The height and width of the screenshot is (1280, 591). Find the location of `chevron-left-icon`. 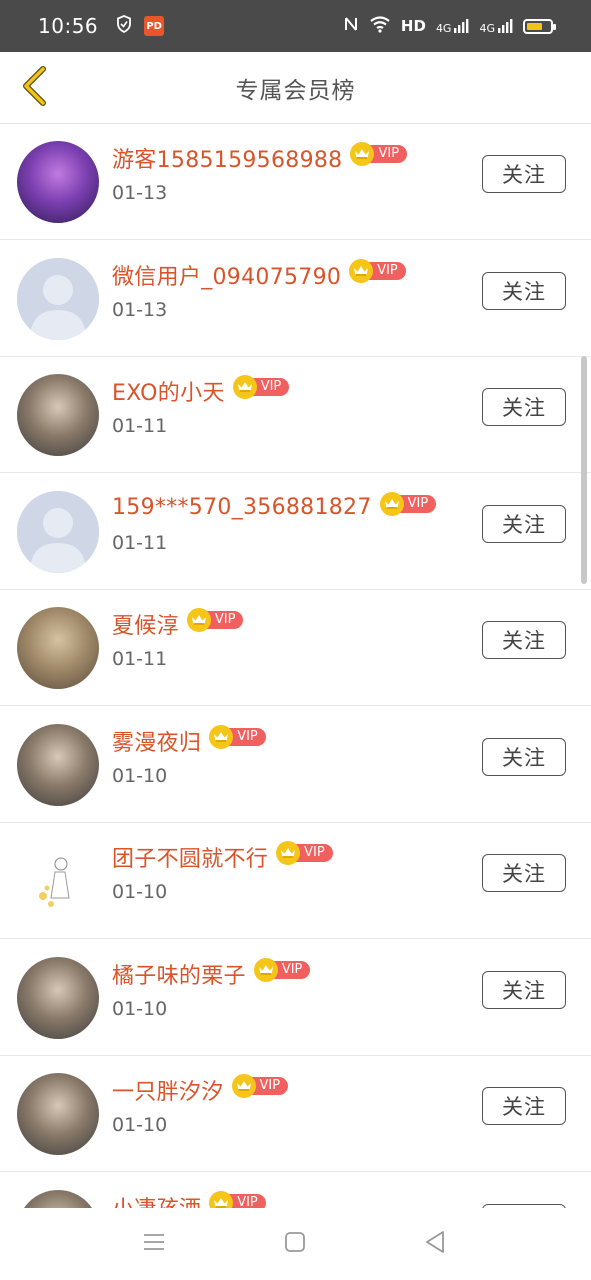

chevron-left-icon is located at coordinates (34, 88).